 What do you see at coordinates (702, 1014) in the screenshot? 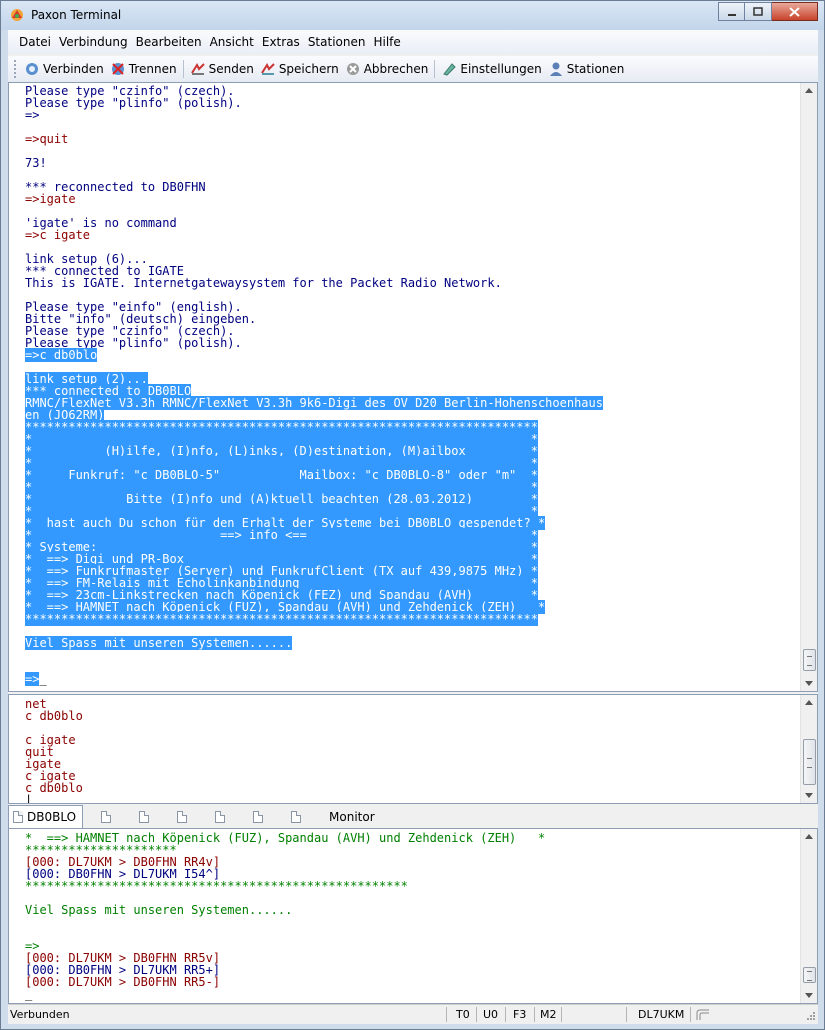
I see `signal-icon` at bounding box center [702, 1014].